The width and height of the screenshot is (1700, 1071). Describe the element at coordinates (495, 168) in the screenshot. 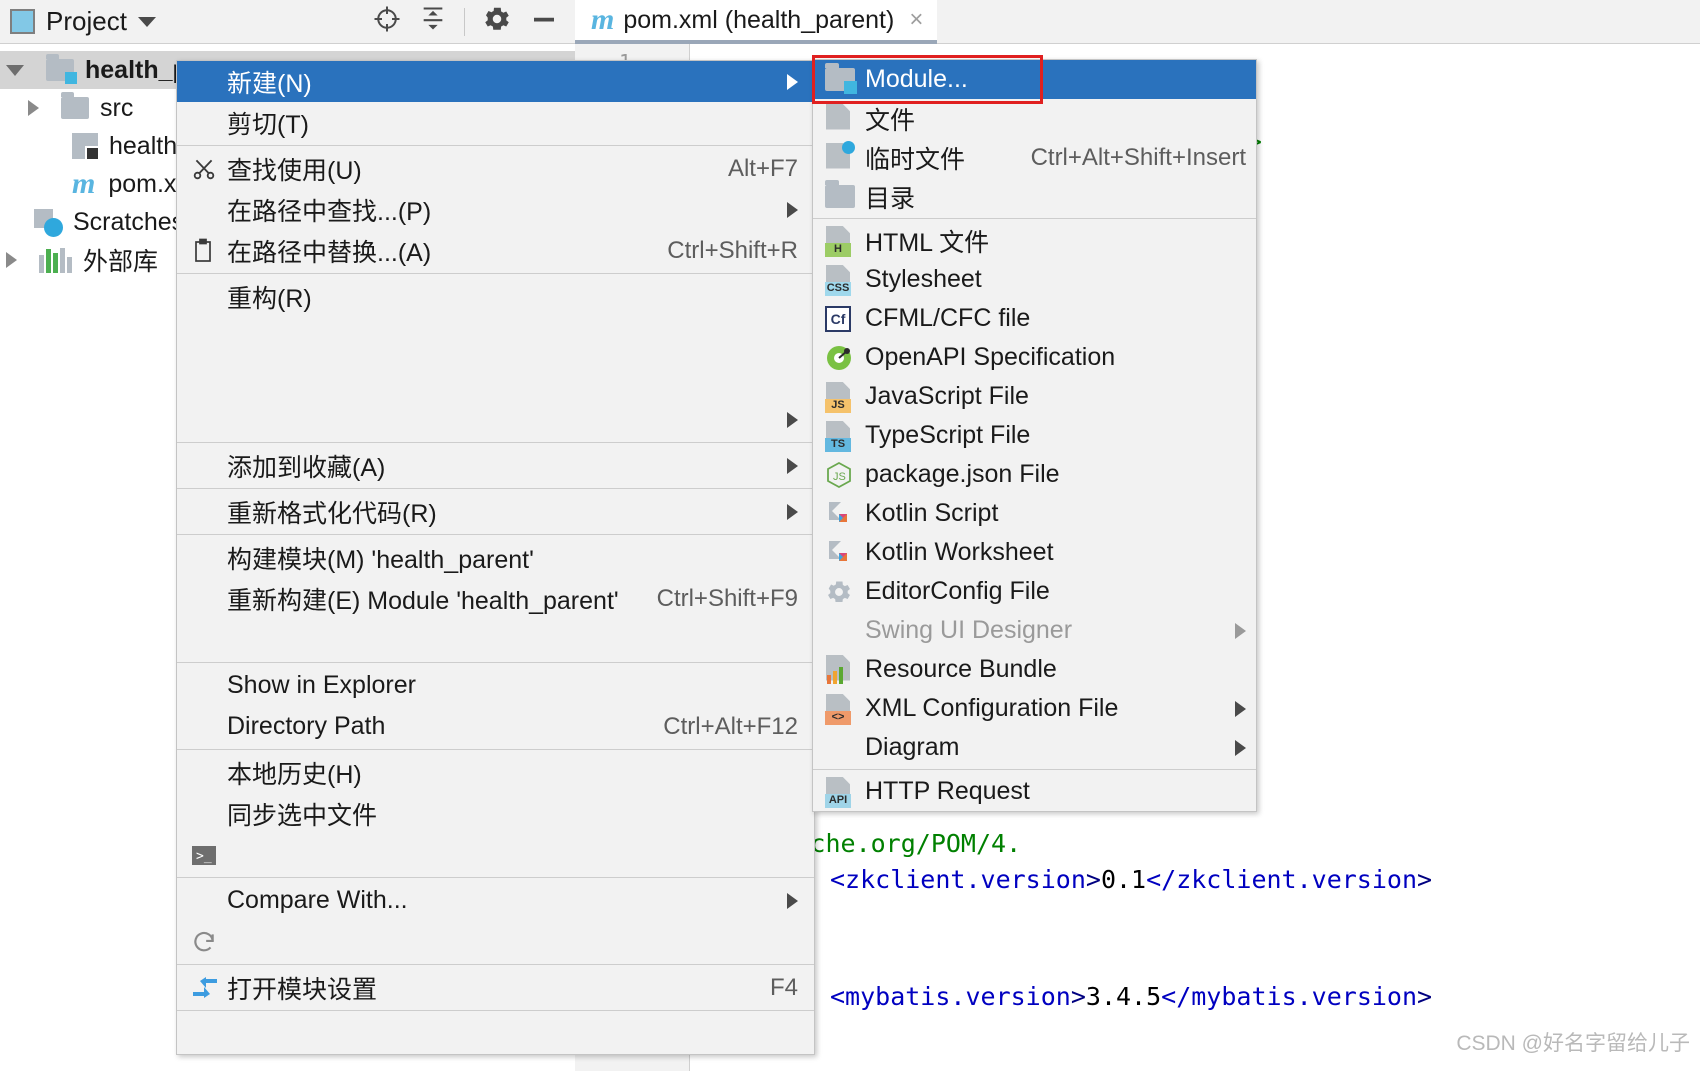

I see `menu-item-cut: 查找使用(U) Alt+F7` at that location.